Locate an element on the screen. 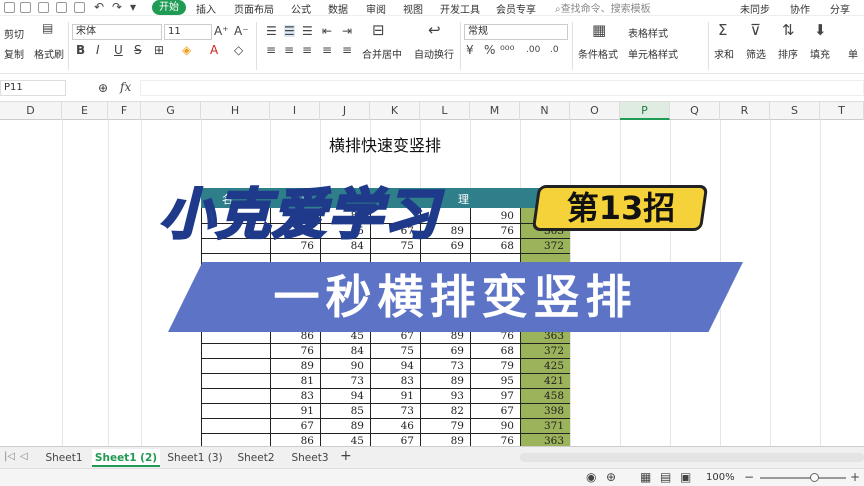  search-input: ⌕查找命令、搜索模板 is located at coordinates (603, 7).